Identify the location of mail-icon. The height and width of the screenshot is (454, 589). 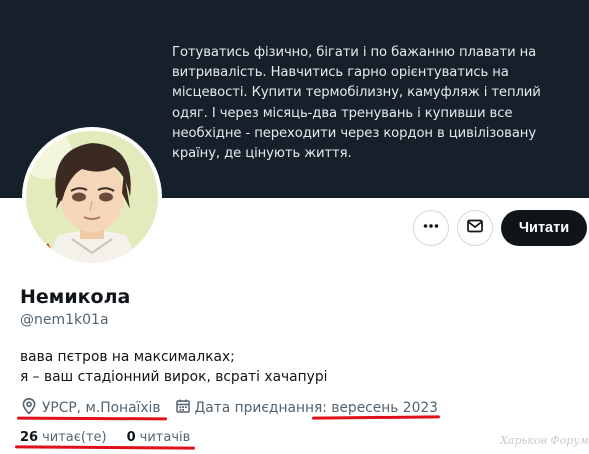
(475, 228).